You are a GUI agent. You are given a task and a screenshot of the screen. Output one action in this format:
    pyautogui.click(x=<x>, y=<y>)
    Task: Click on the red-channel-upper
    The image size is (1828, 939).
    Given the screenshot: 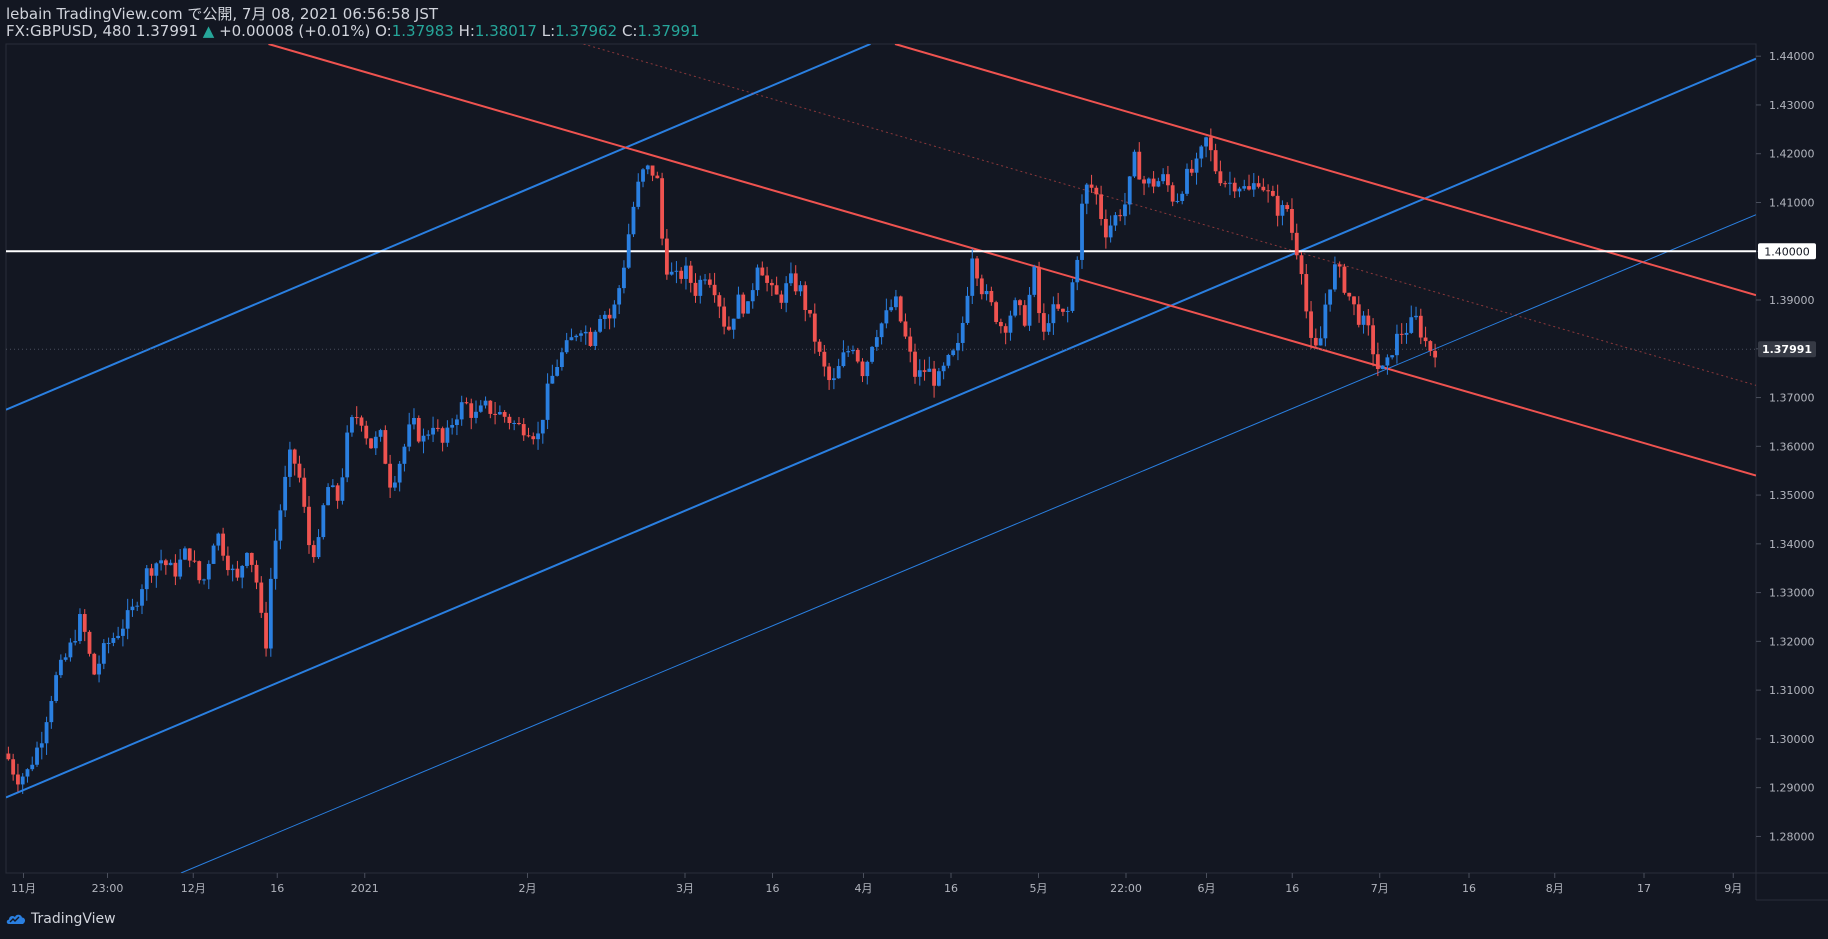 What is the action you would take?
    pyautogui.click(x=1325, y=170)
    